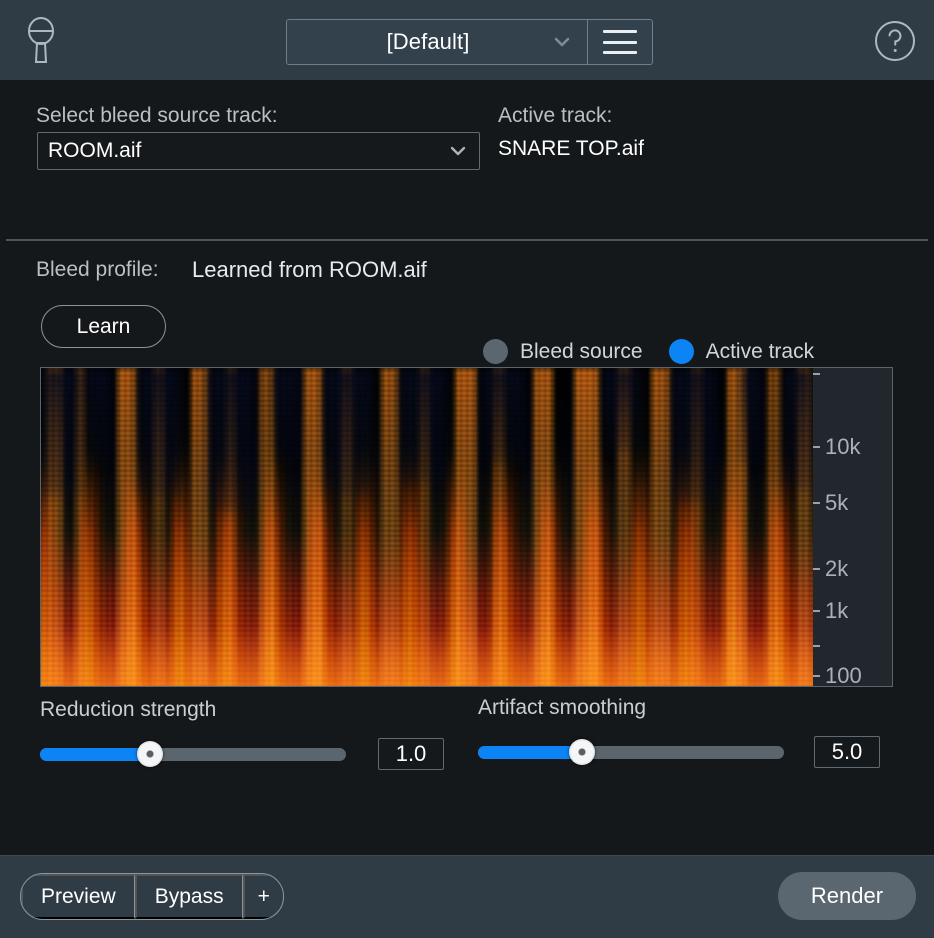 Image resolution: width=934 pixels, height=938 pixels. I want to click on microphone-icon, so click(41, 40).